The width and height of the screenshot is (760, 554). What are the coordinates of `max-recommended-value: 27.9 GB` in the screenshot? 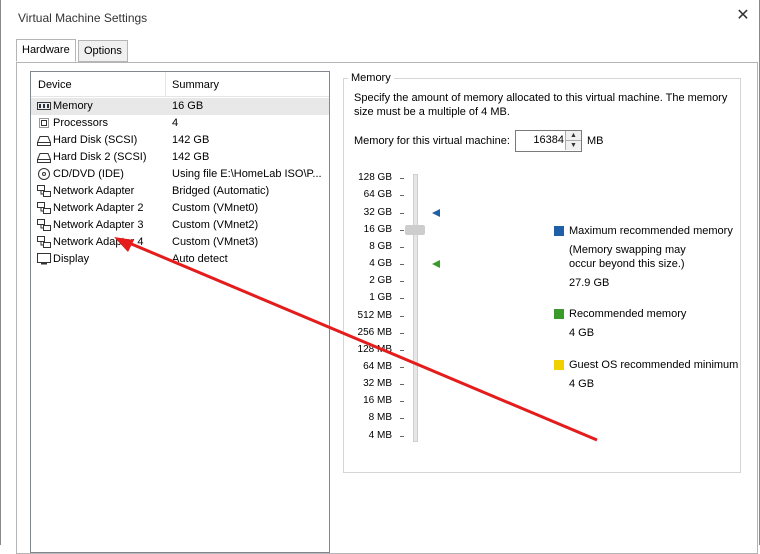 It's located at (589, 283).